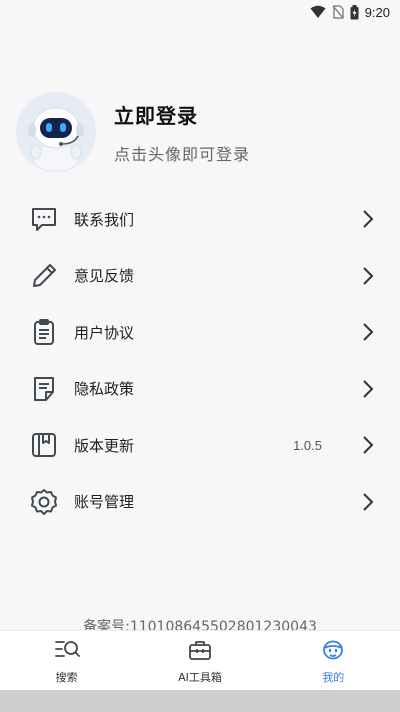 The height and width of the screenshot is (712, 400). What do you see at coordinates (338, 12) in the screenshot?
I see `no-sim-icon` at bounding box center [338, 12].